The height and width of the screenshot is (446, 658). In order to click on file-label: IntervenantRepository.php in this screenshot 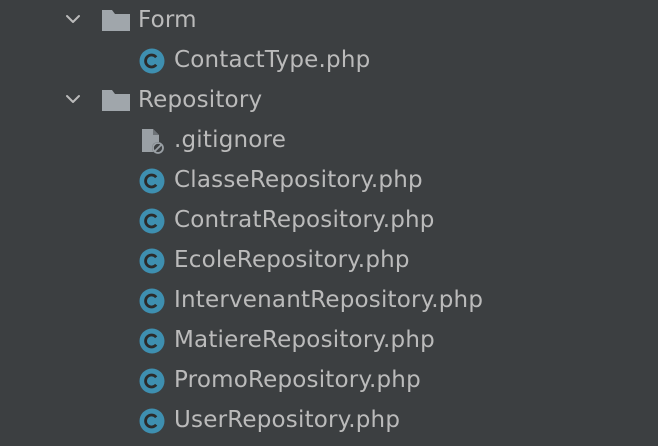, I will do `click(329, 300)`.